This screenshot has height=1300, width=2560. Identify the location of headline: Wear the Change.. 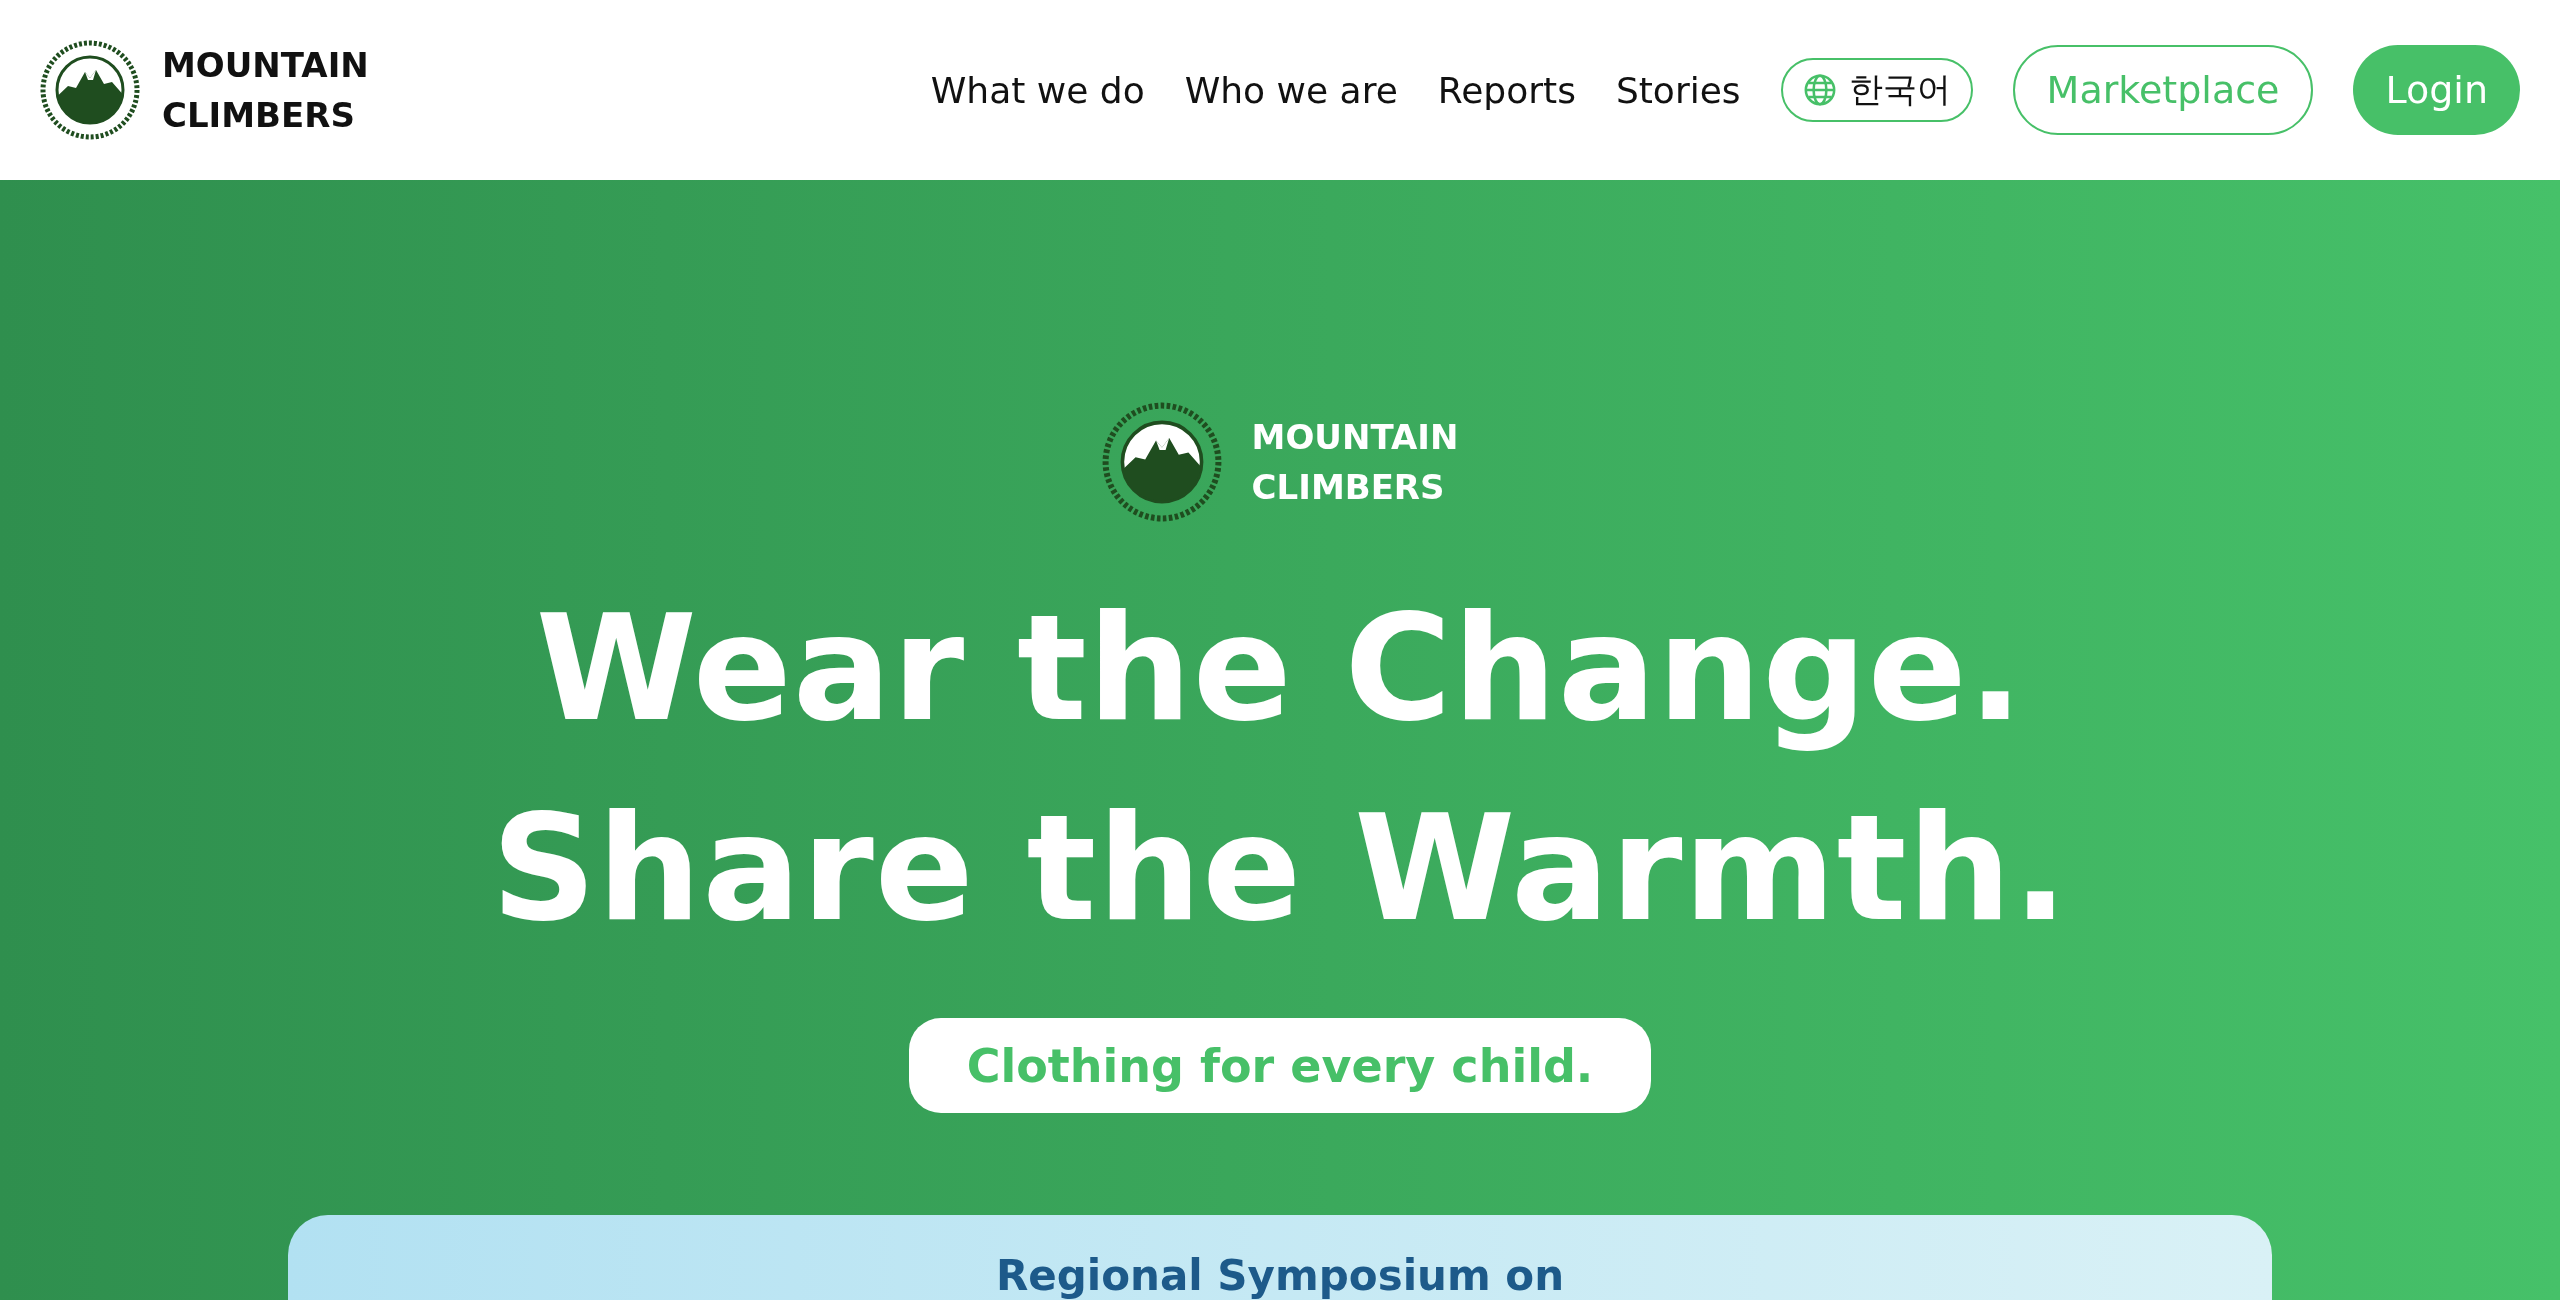
(1280, 668).